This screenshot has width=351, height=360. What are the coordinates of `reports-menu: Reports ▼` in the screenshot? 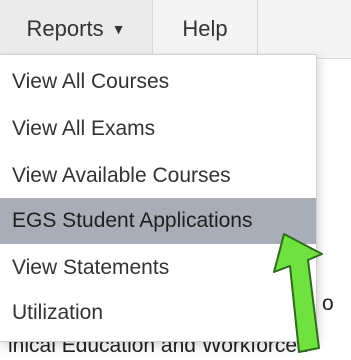 It's located at (76, 29).